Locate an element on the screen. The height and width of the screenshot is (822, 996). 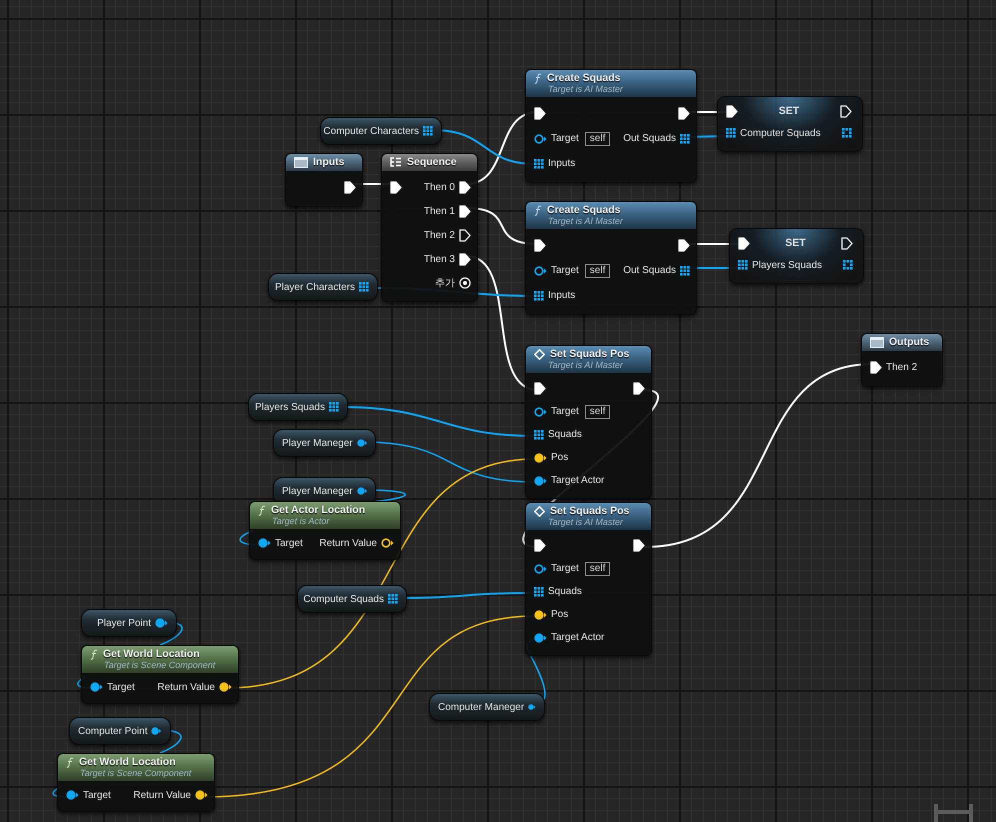
add-pin-icon is located at coordinates (465, 283).